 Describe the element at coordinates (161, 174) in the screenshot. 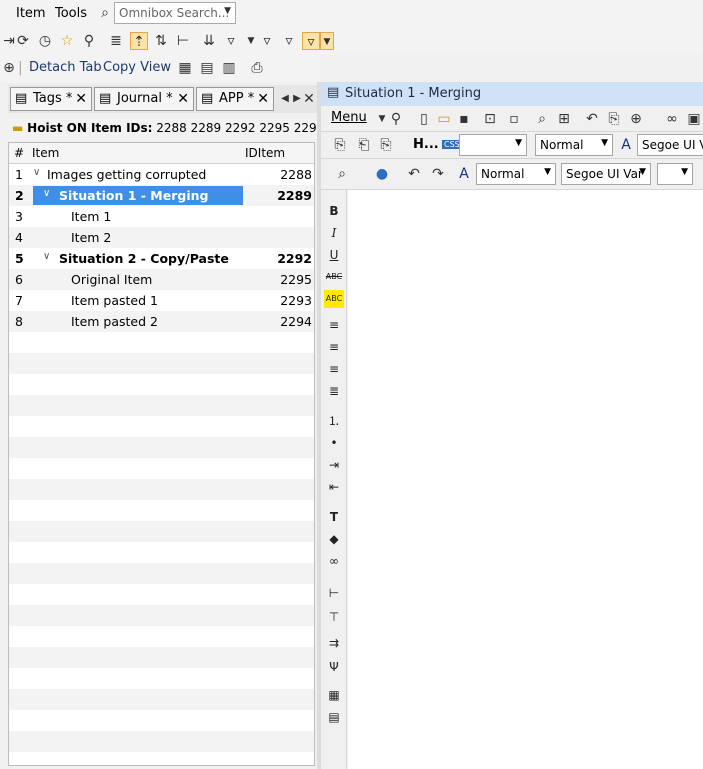

I see `table-row: 1 ∨ Images getting corrupted 2288` at that location.